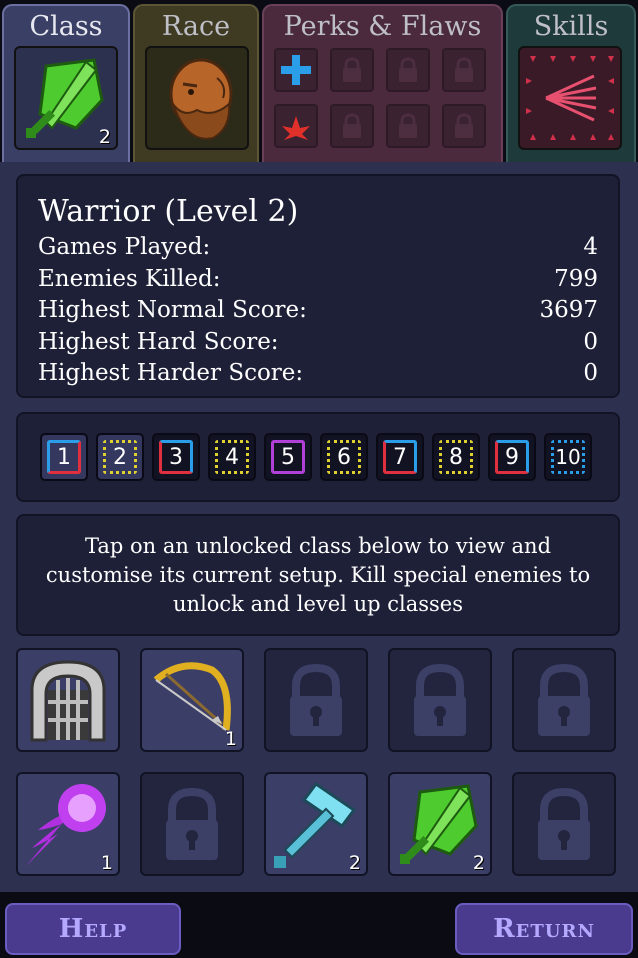 The height and width of the screenshot is (958, 638). Describe the element at coordinates (172, 310) in the screenshot. I see `stat-label: Highest Normal Score:` at that location.